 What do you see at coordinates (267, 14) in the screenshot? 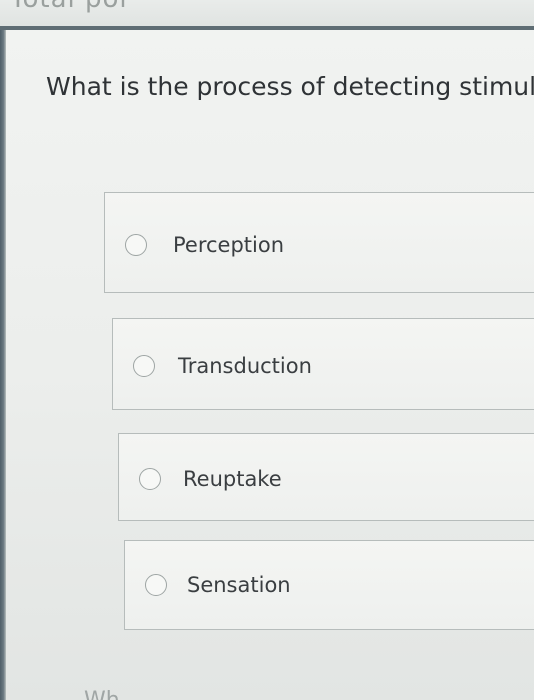
I see `header-strip: Total poi` at bounding box center [267, 14].